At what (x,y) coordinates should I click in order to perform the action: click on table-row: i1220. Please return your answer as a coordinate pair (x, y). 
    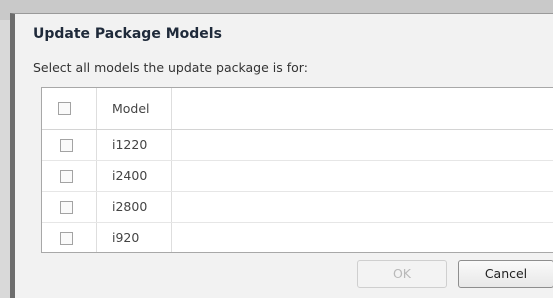
    Looking at the image, I should click on (297, 145).